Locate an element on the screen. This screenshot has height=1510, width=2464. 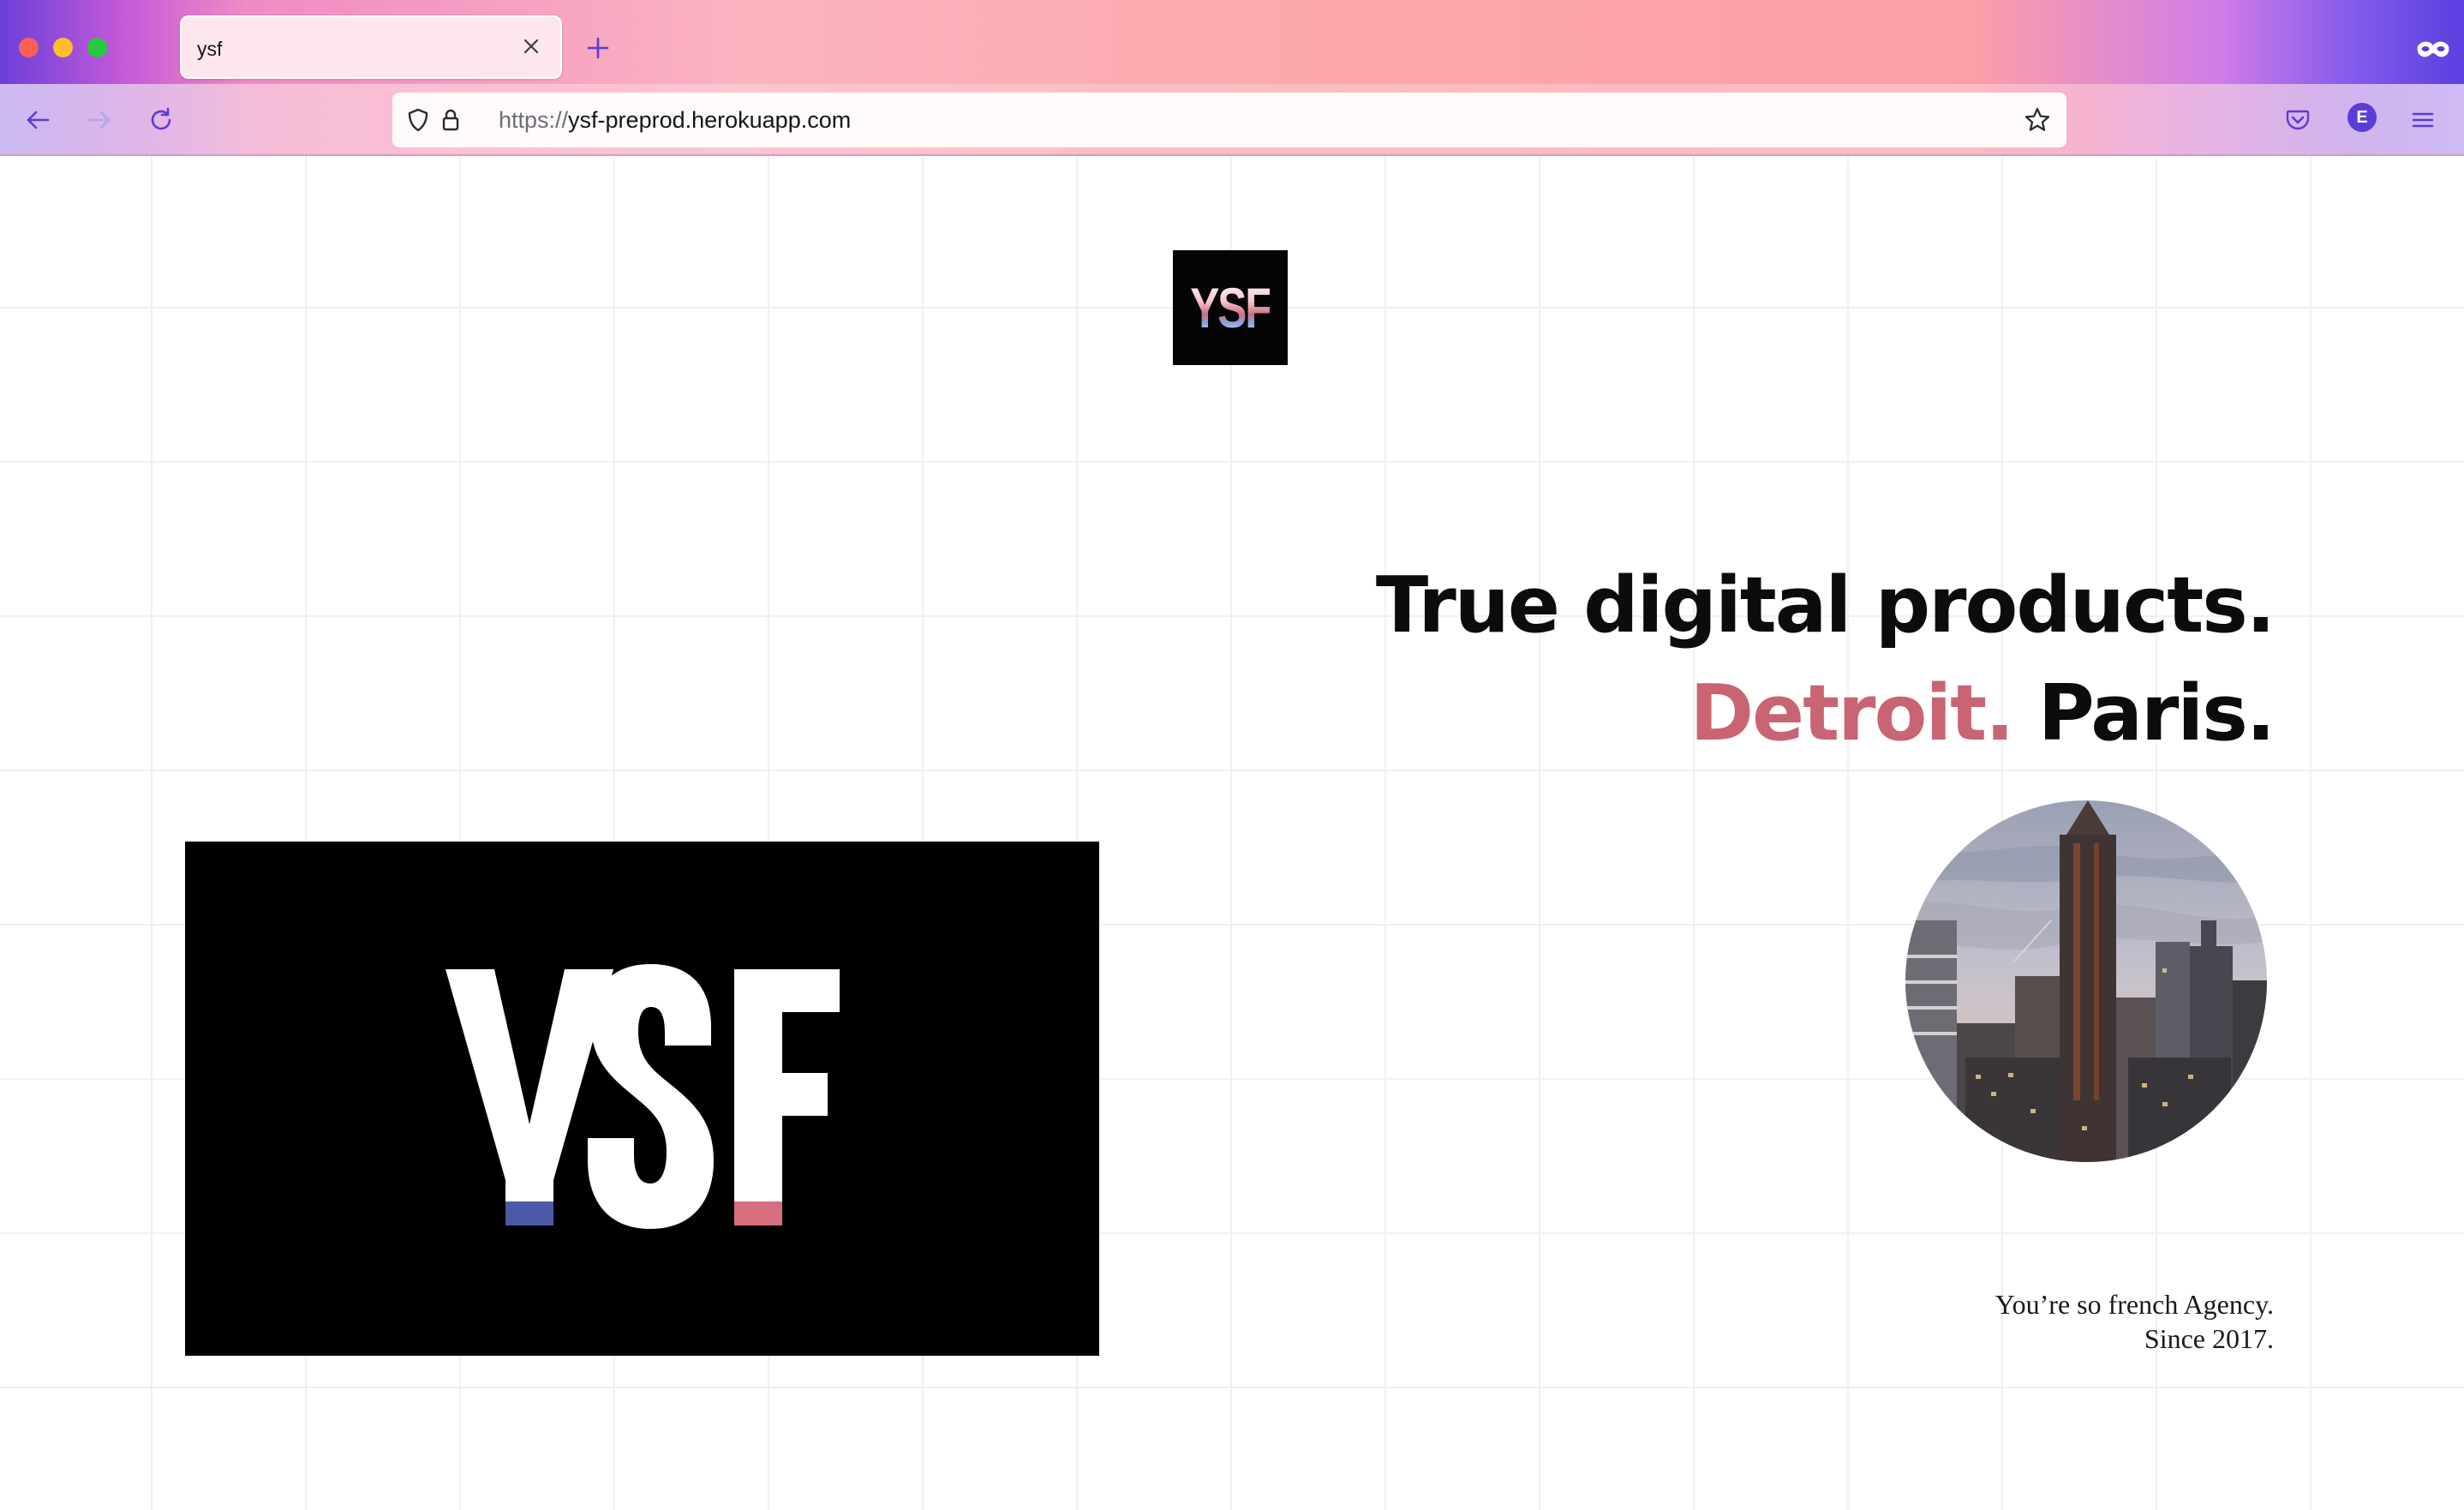
url-text: https://ysf-preprod.herokuapp.com is located at coordinates (675, 120).